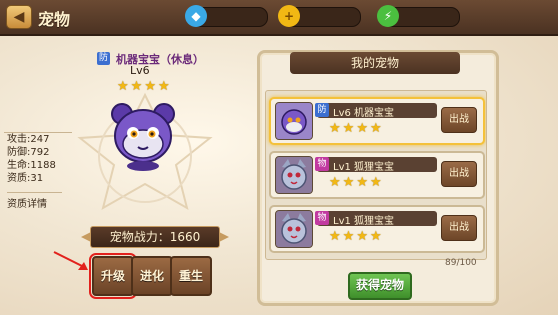  What do you see at coordinates (289, 16) in the screenshot?
I see `gold-coin-icon: +` at bounding box center [289, 16].